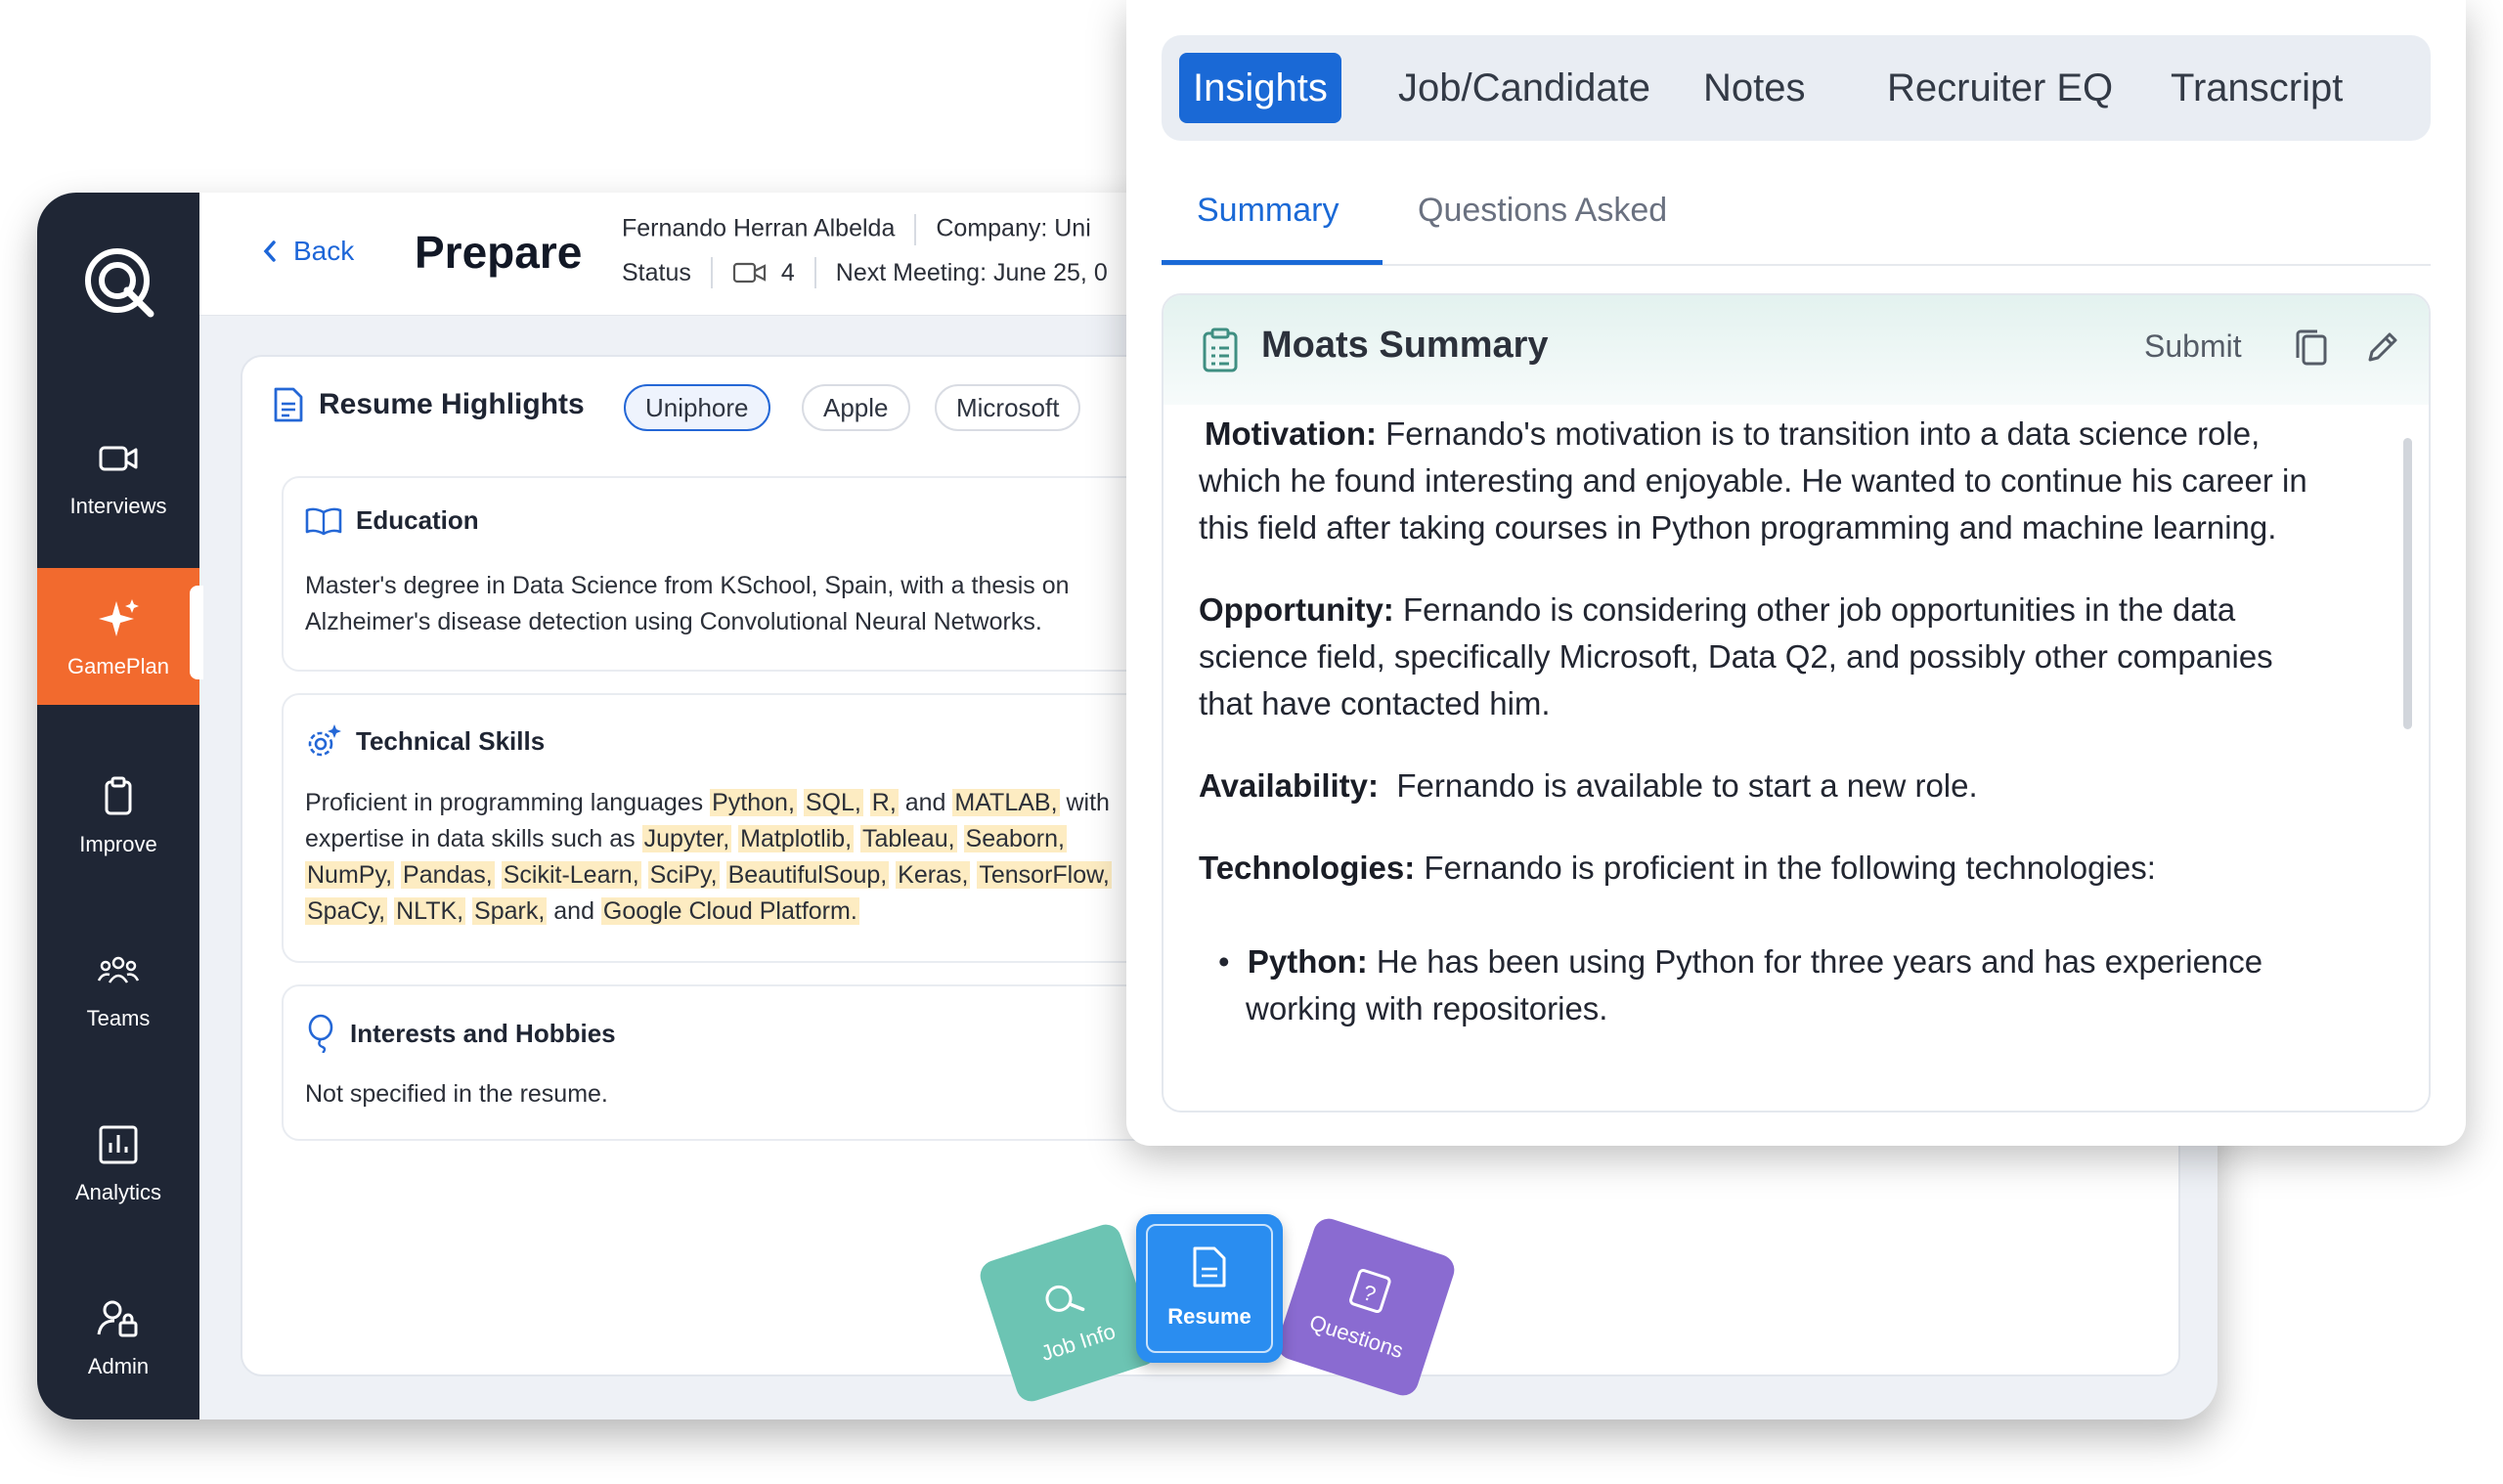  What do you see at coordinates (2311, 348) in the screenshot?
I see `copy-icon` at bounding box center [2311, 348].